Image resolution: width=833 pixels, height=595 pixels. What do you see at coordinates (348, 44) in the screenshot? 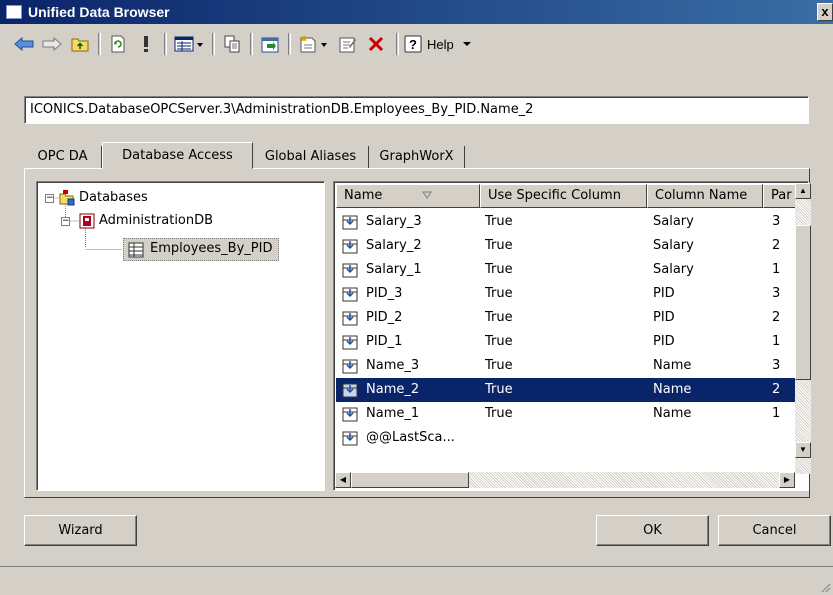
I see `properties-icon` at bounding box center [348, 44].